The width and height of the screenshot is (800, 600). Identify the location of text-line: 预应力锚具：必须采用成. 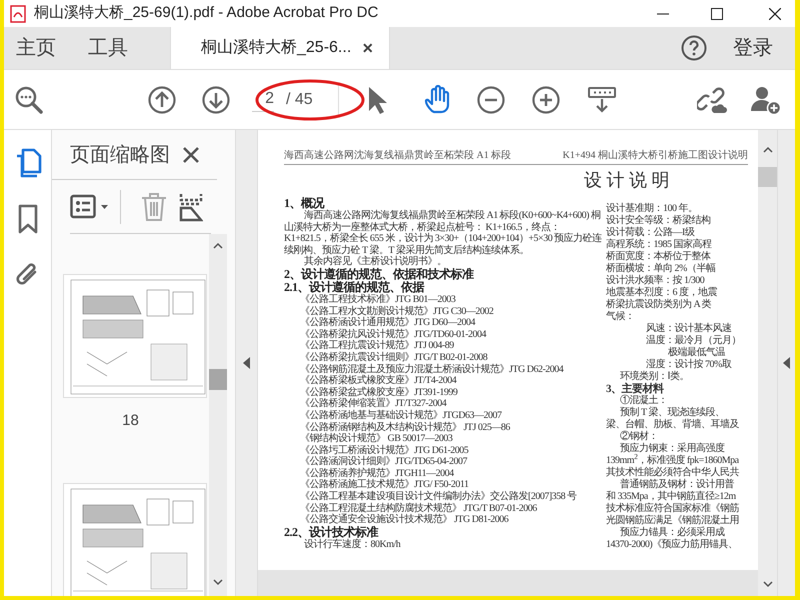
(672, 532).